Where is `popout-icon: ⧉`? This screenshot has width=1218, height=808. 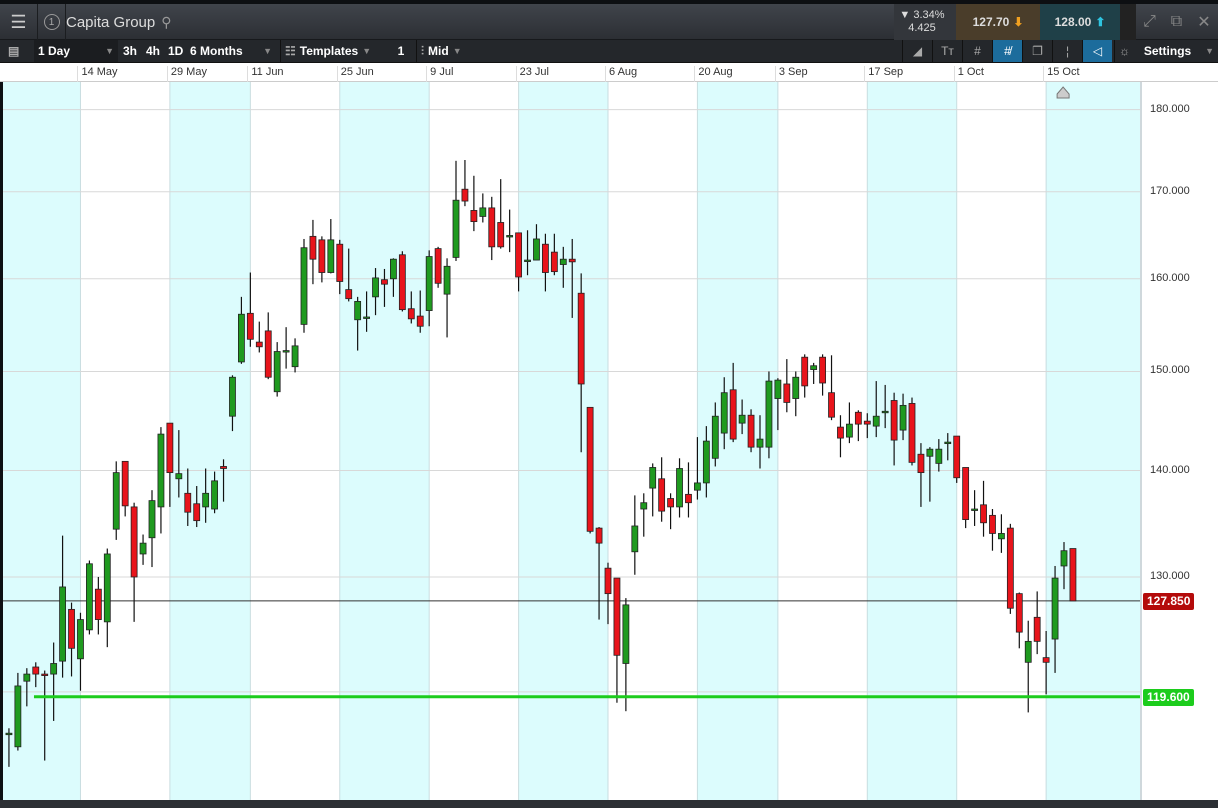 popout-icon: ⧉ is located at coordinates (1176, 21).